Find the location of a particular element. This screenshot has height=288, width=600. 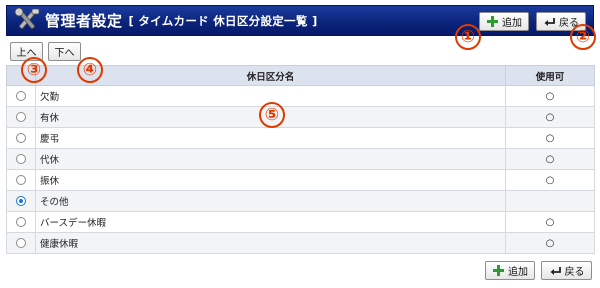

holiday-name-cell: 振休 is located at coordinates (270, 180).